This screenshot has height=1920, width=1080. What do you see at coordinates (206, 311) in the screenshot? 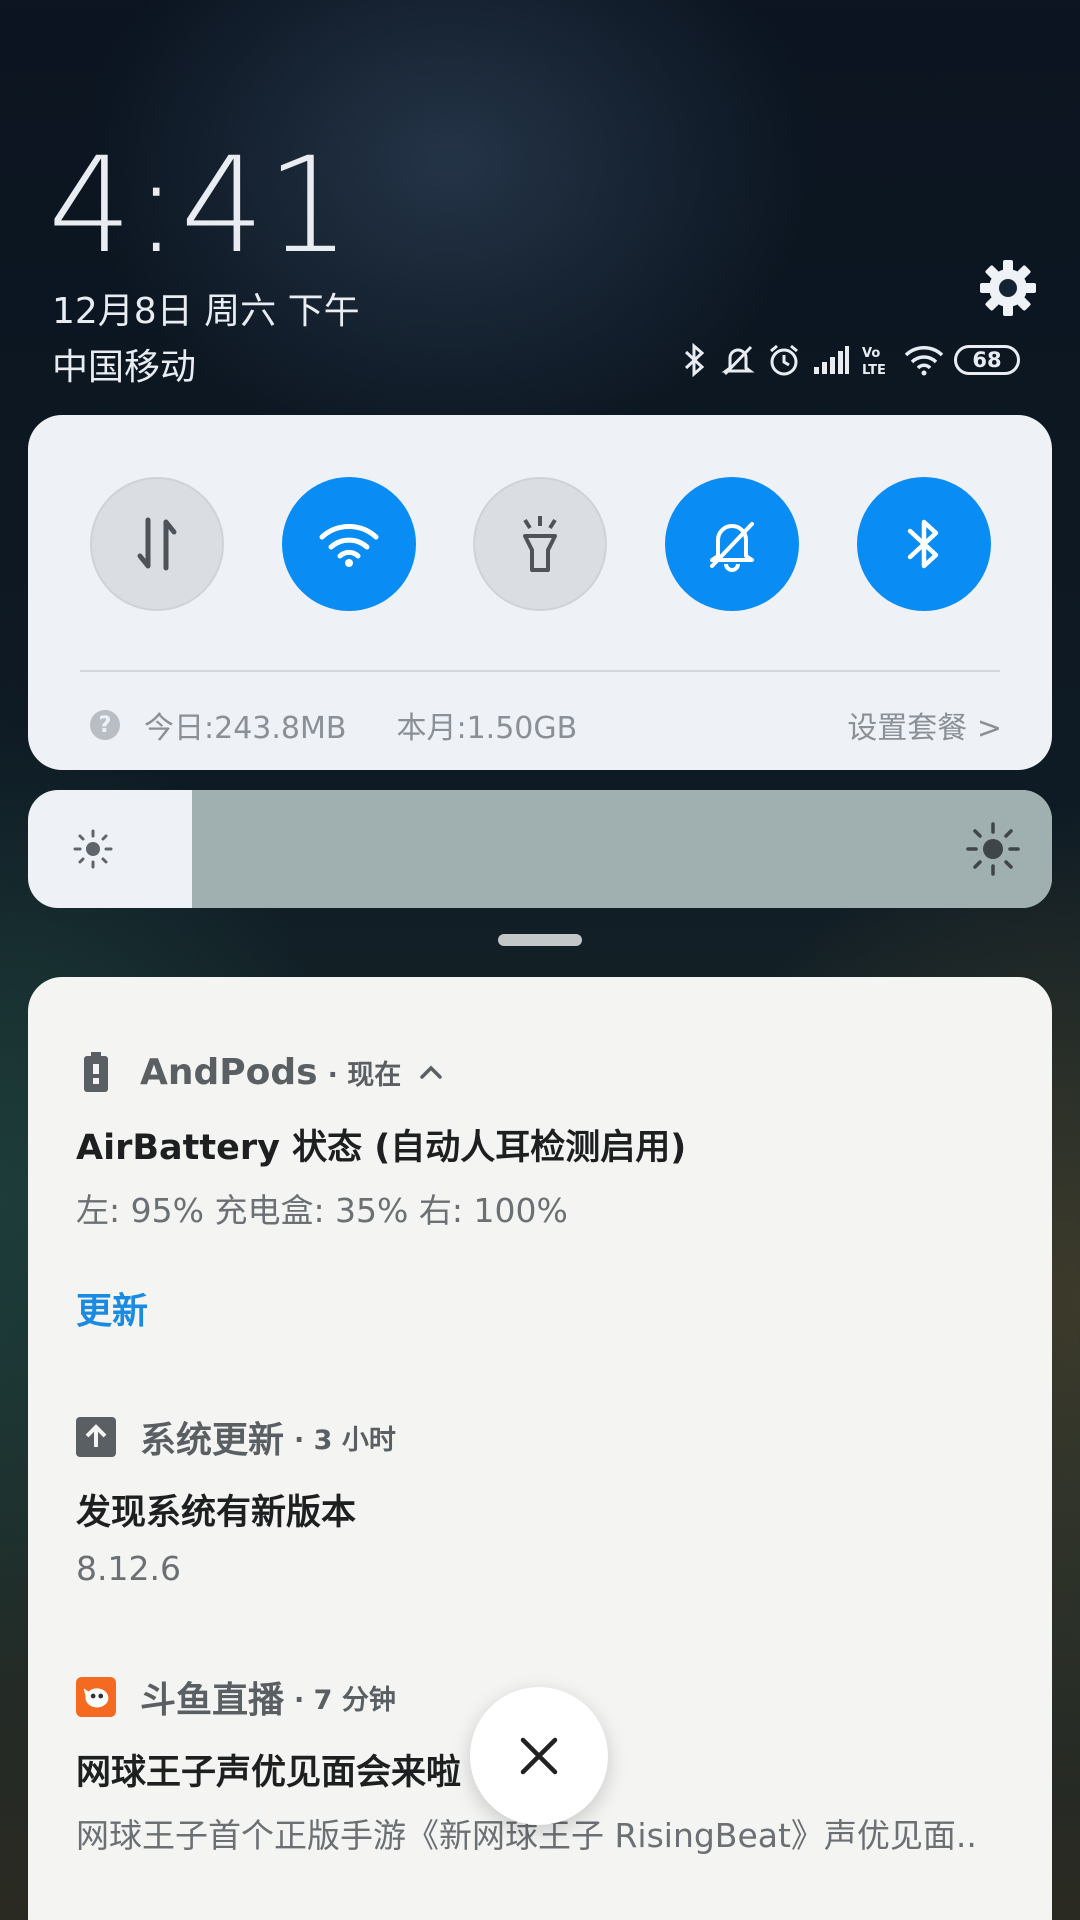
I see `date-label: 12月8日 周六 下午` at bounding box center [206, 311].